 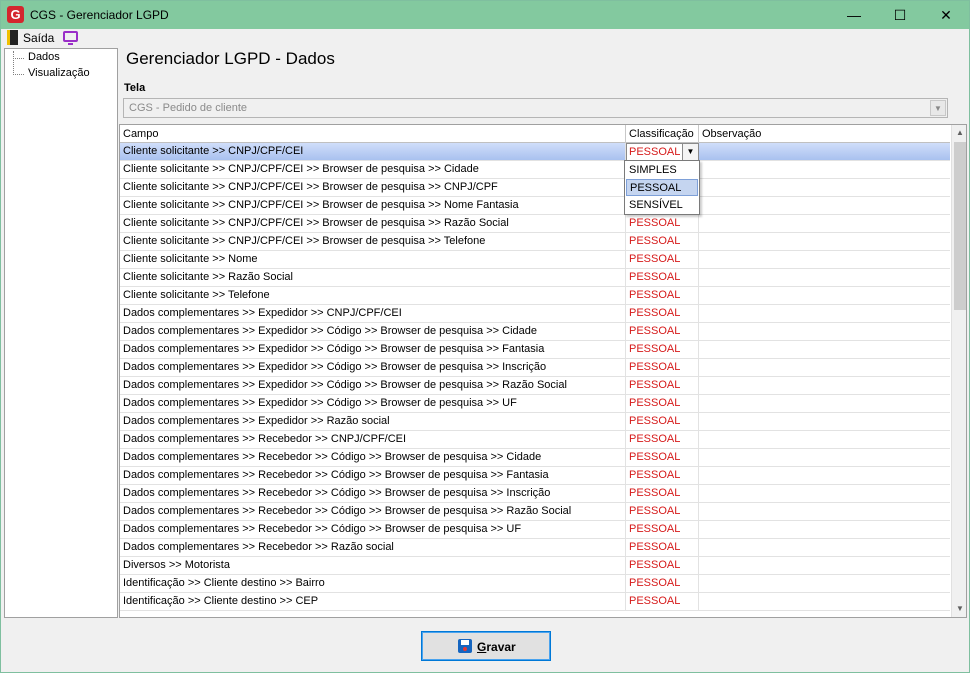 What do you see at coordinates (373, 565) in the screenshot?
I see `cell-campo: Diversos >> Motorista` at bounding box center [373, 565].